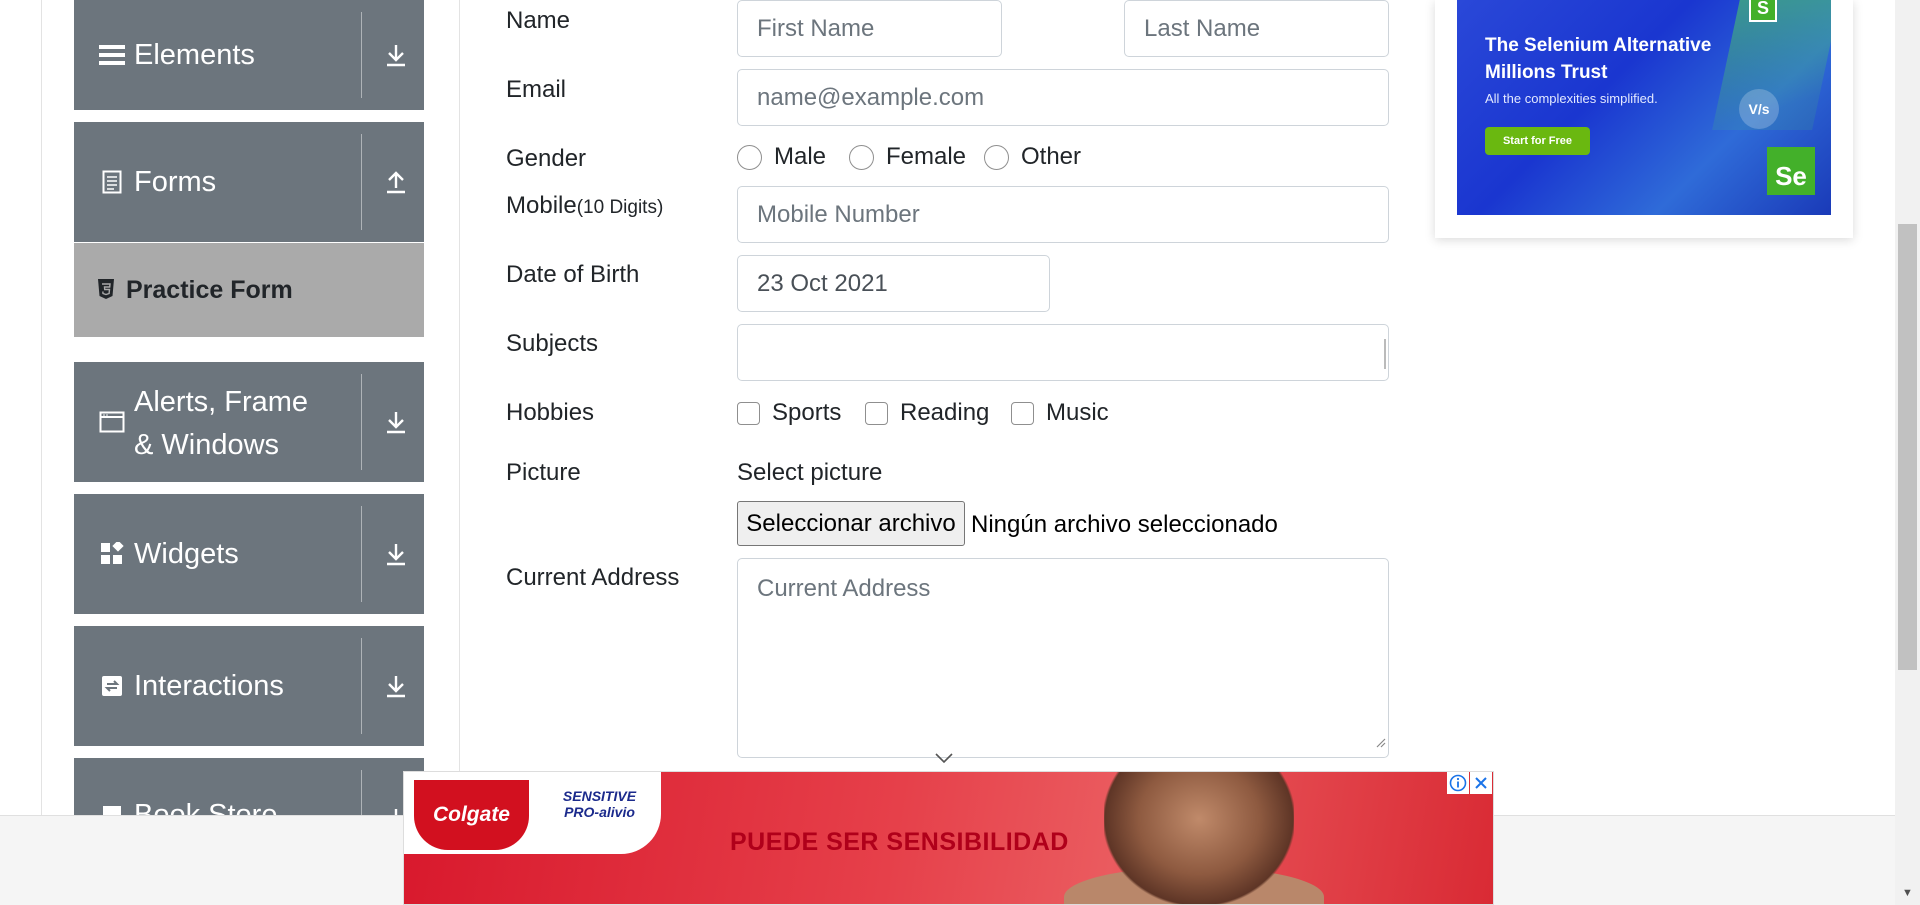 This screenshot has height=905, width=1920. What do you see at coordinates (175, 181) in the screenshot?
I see `sidebar-group-label: Forms` at bounding box center [175, 181].